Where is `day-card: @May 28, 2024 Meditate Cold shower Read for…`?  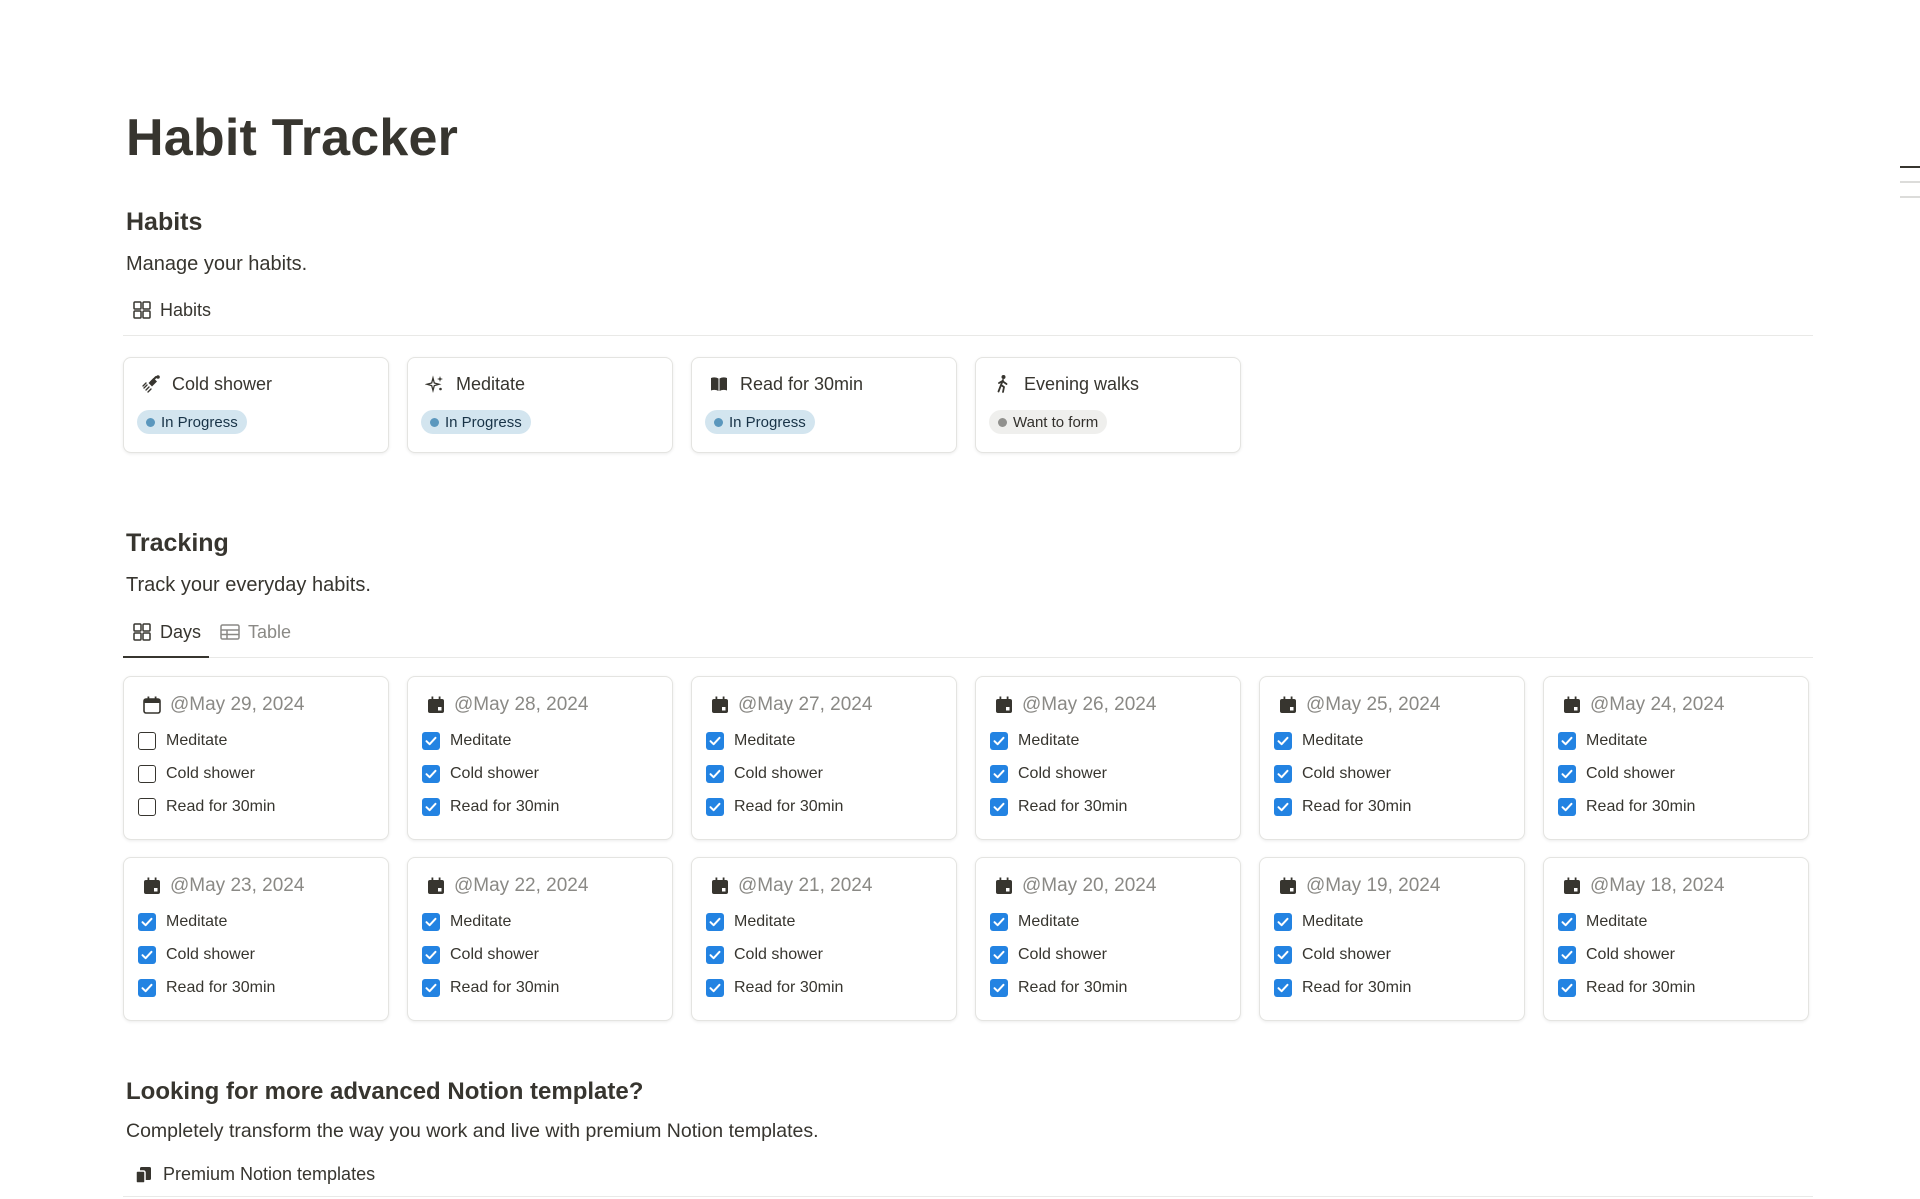 day-card: @May 28, 2024 Meditate Cold shower Read for… is located at coordinates (540, 758).